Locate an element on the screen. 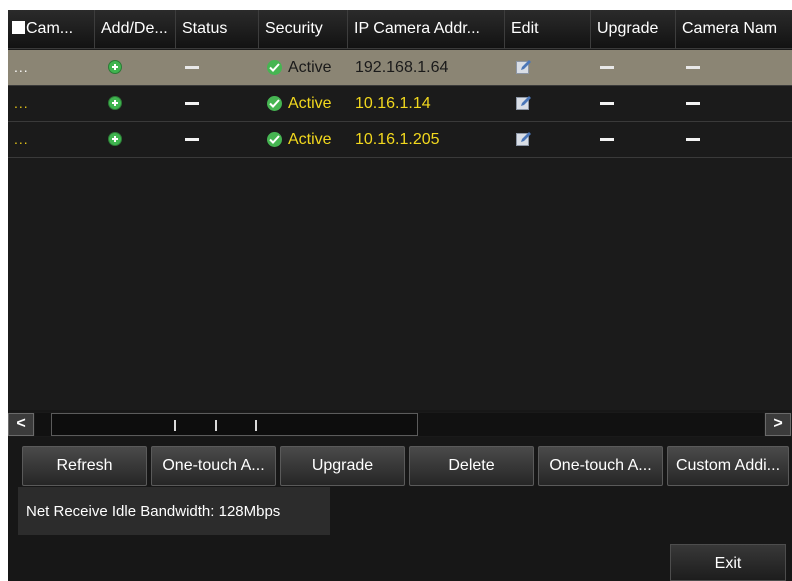  header-security: Security is located at coordinates (303, 29).